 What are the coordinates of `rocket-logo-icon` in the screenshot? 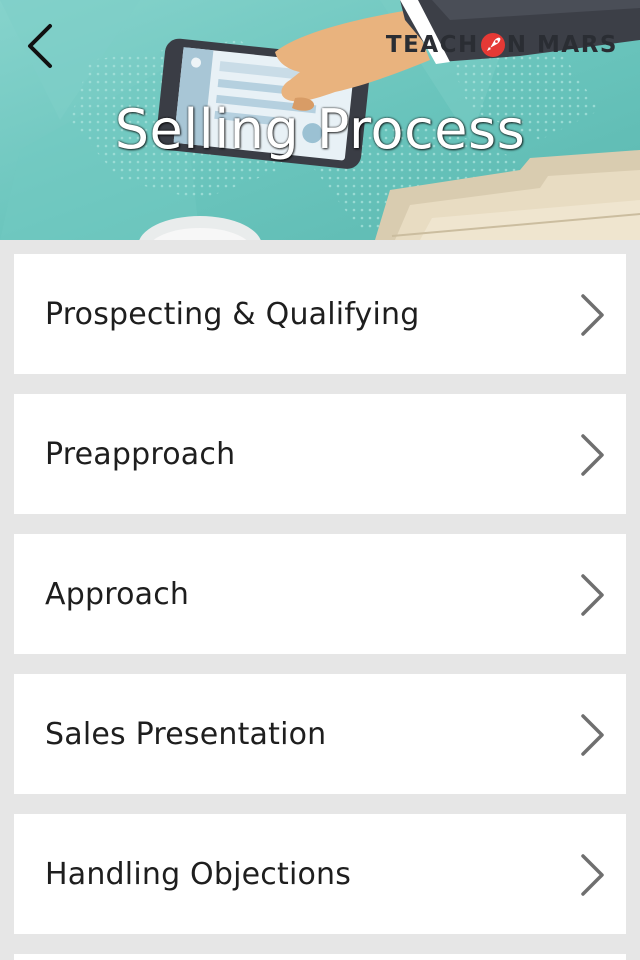 It's located at (492, 45).